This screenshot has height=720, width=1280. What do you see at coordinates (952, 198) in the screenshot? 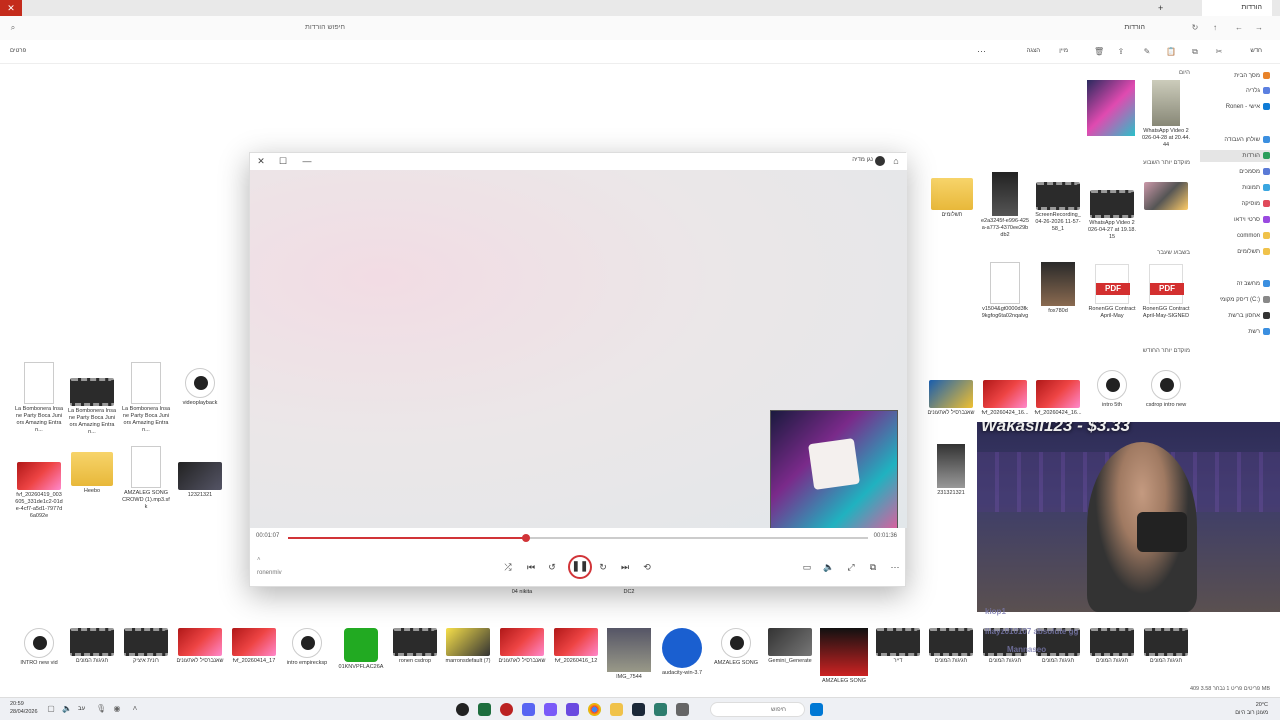
I see `file-item: תשלומים` at bounding box center [952, 198].